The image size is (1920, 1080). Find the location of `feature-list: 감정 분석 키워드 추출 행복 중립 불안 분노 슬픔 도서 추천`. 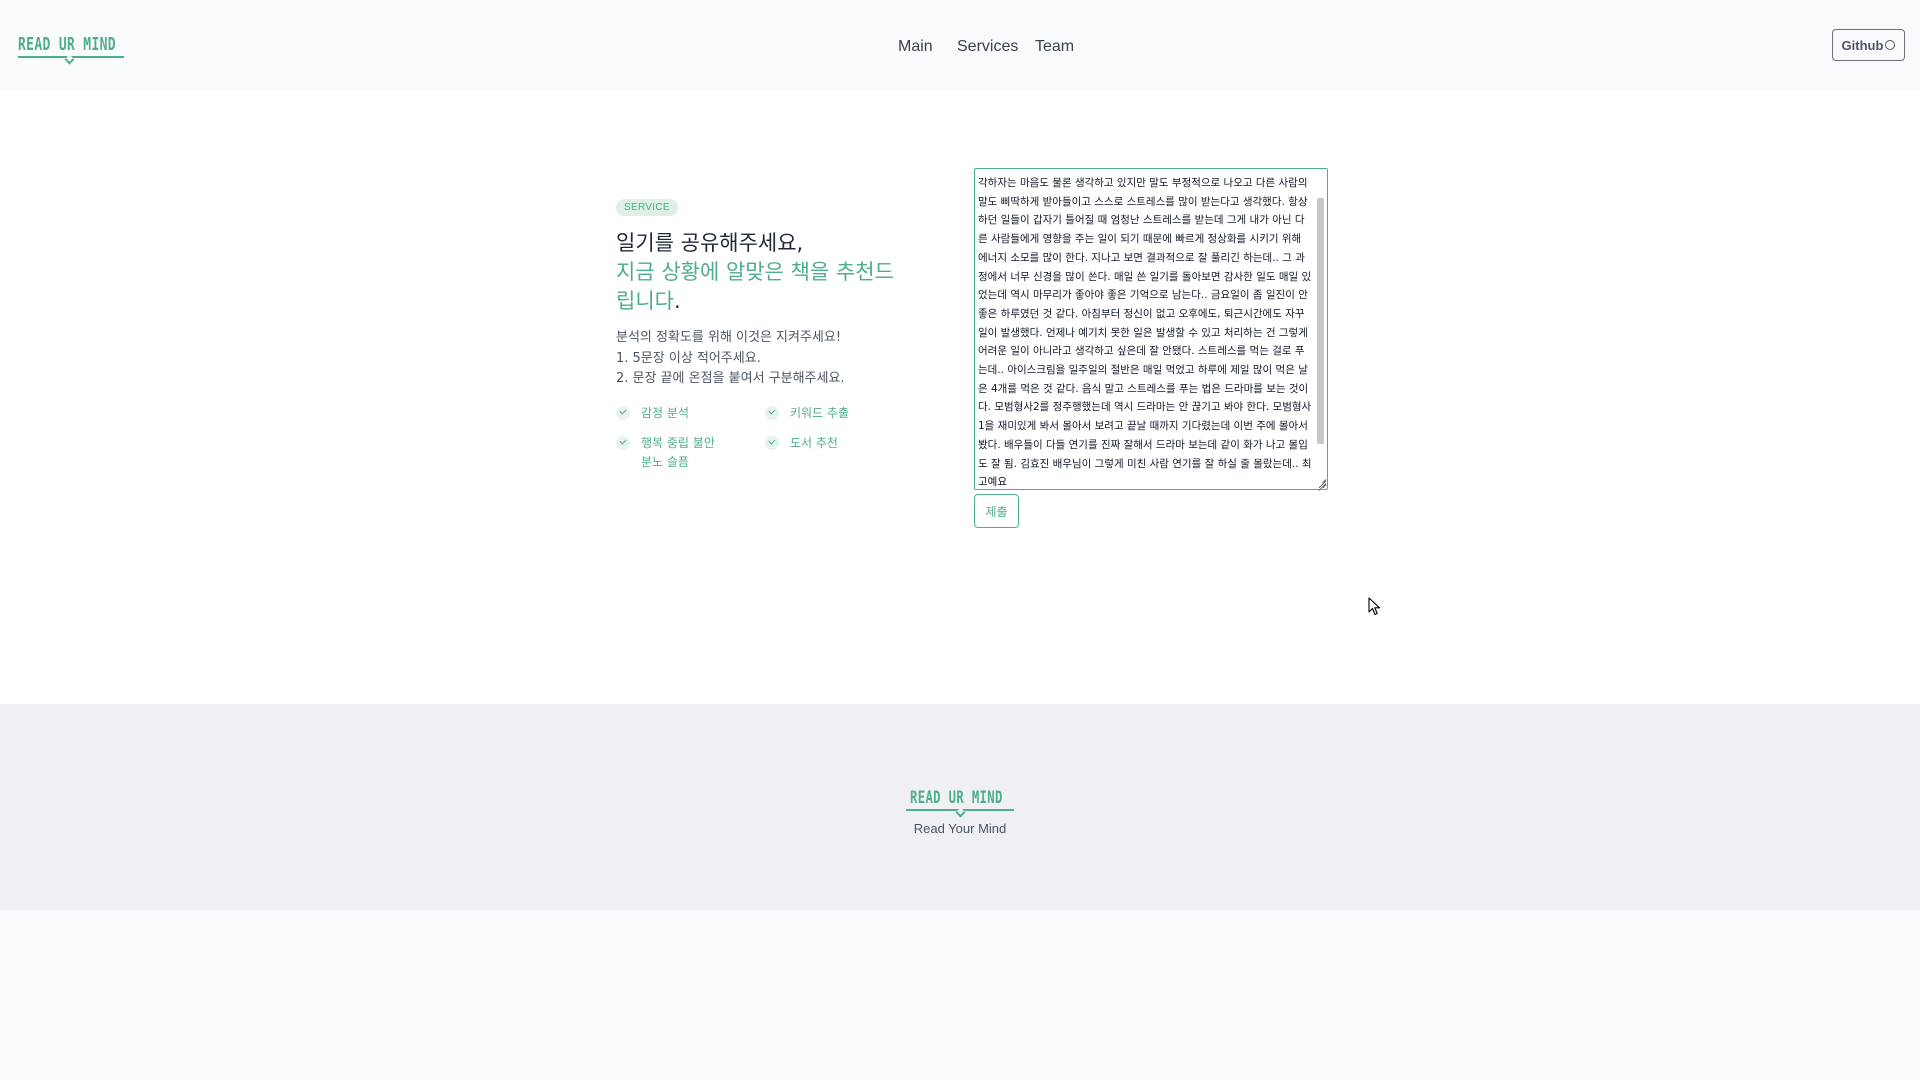

feature-list: 감정 분석 키워드 추출 행복 중립 불안 분노 슬픔 도서 추천 is located at coordinates (766, 439).